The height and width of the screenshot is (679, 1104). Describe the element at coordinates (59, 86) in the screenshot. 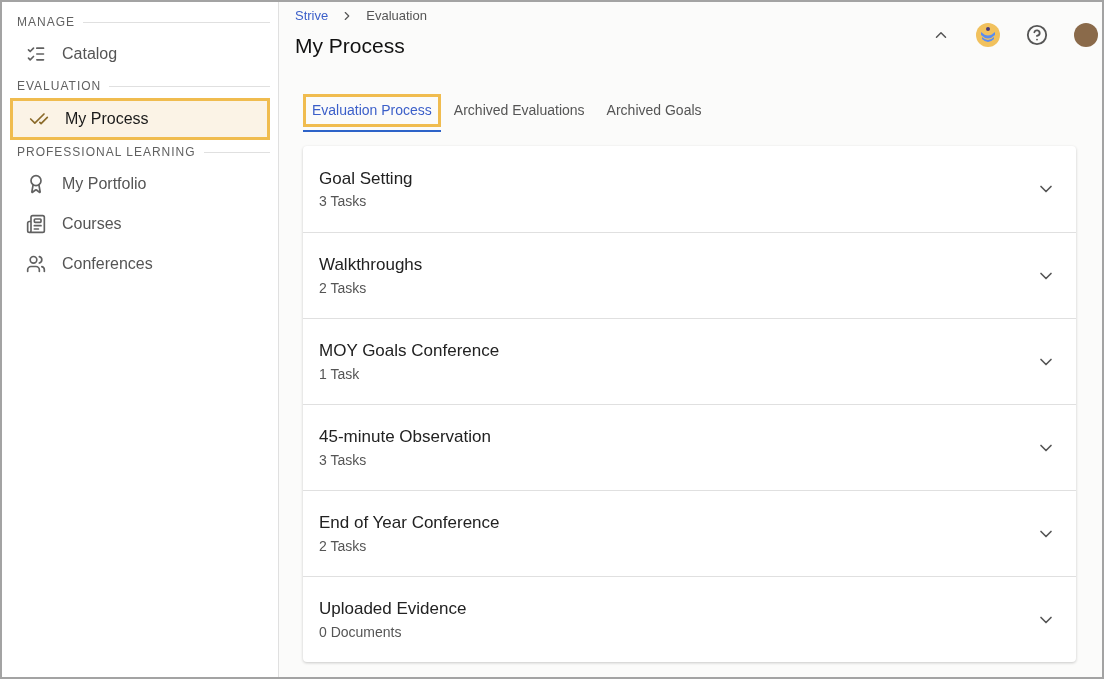

I see `section-heading: EVALUATION` at that location.